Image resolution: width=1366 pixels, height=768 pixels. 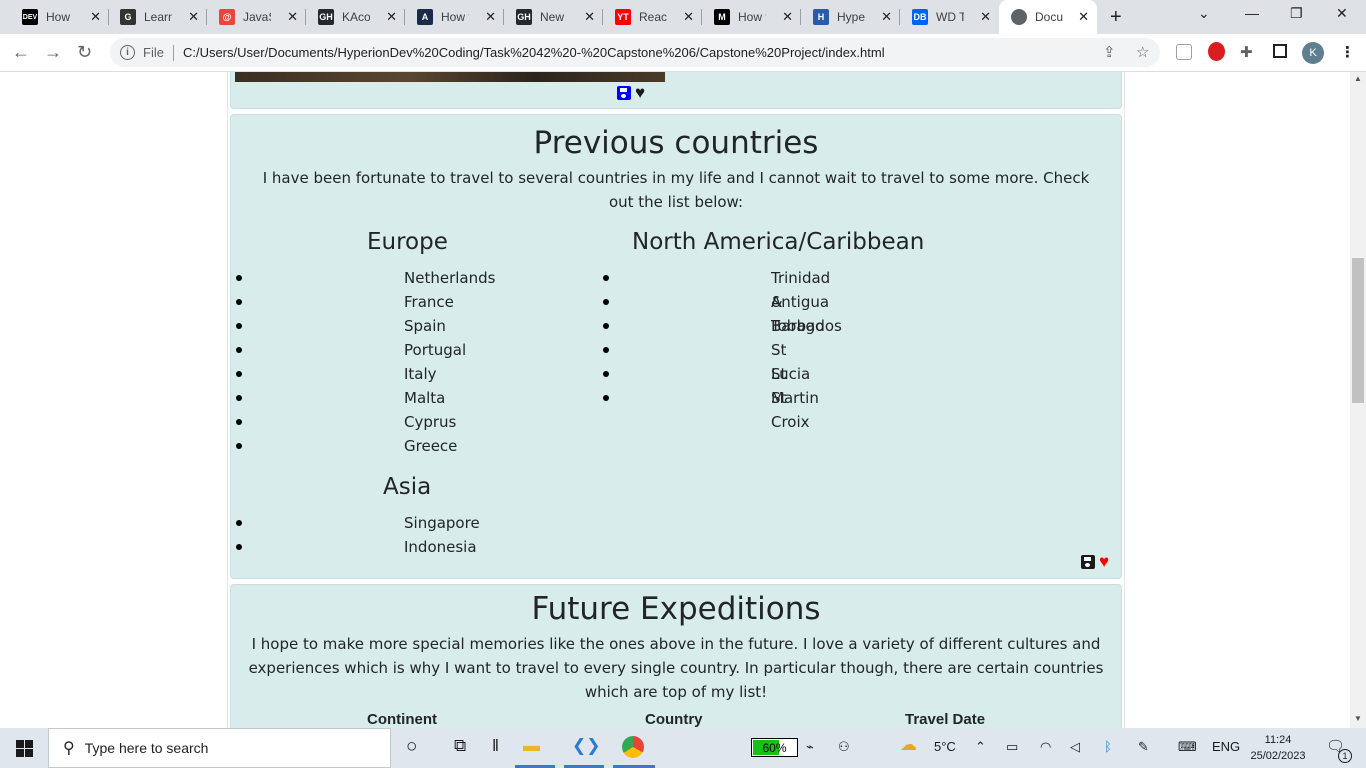 What do you see at coordinates (1358, 330) in the screenshot?
I see `scrollbar-thumb` at bounding box center [1358, 330].